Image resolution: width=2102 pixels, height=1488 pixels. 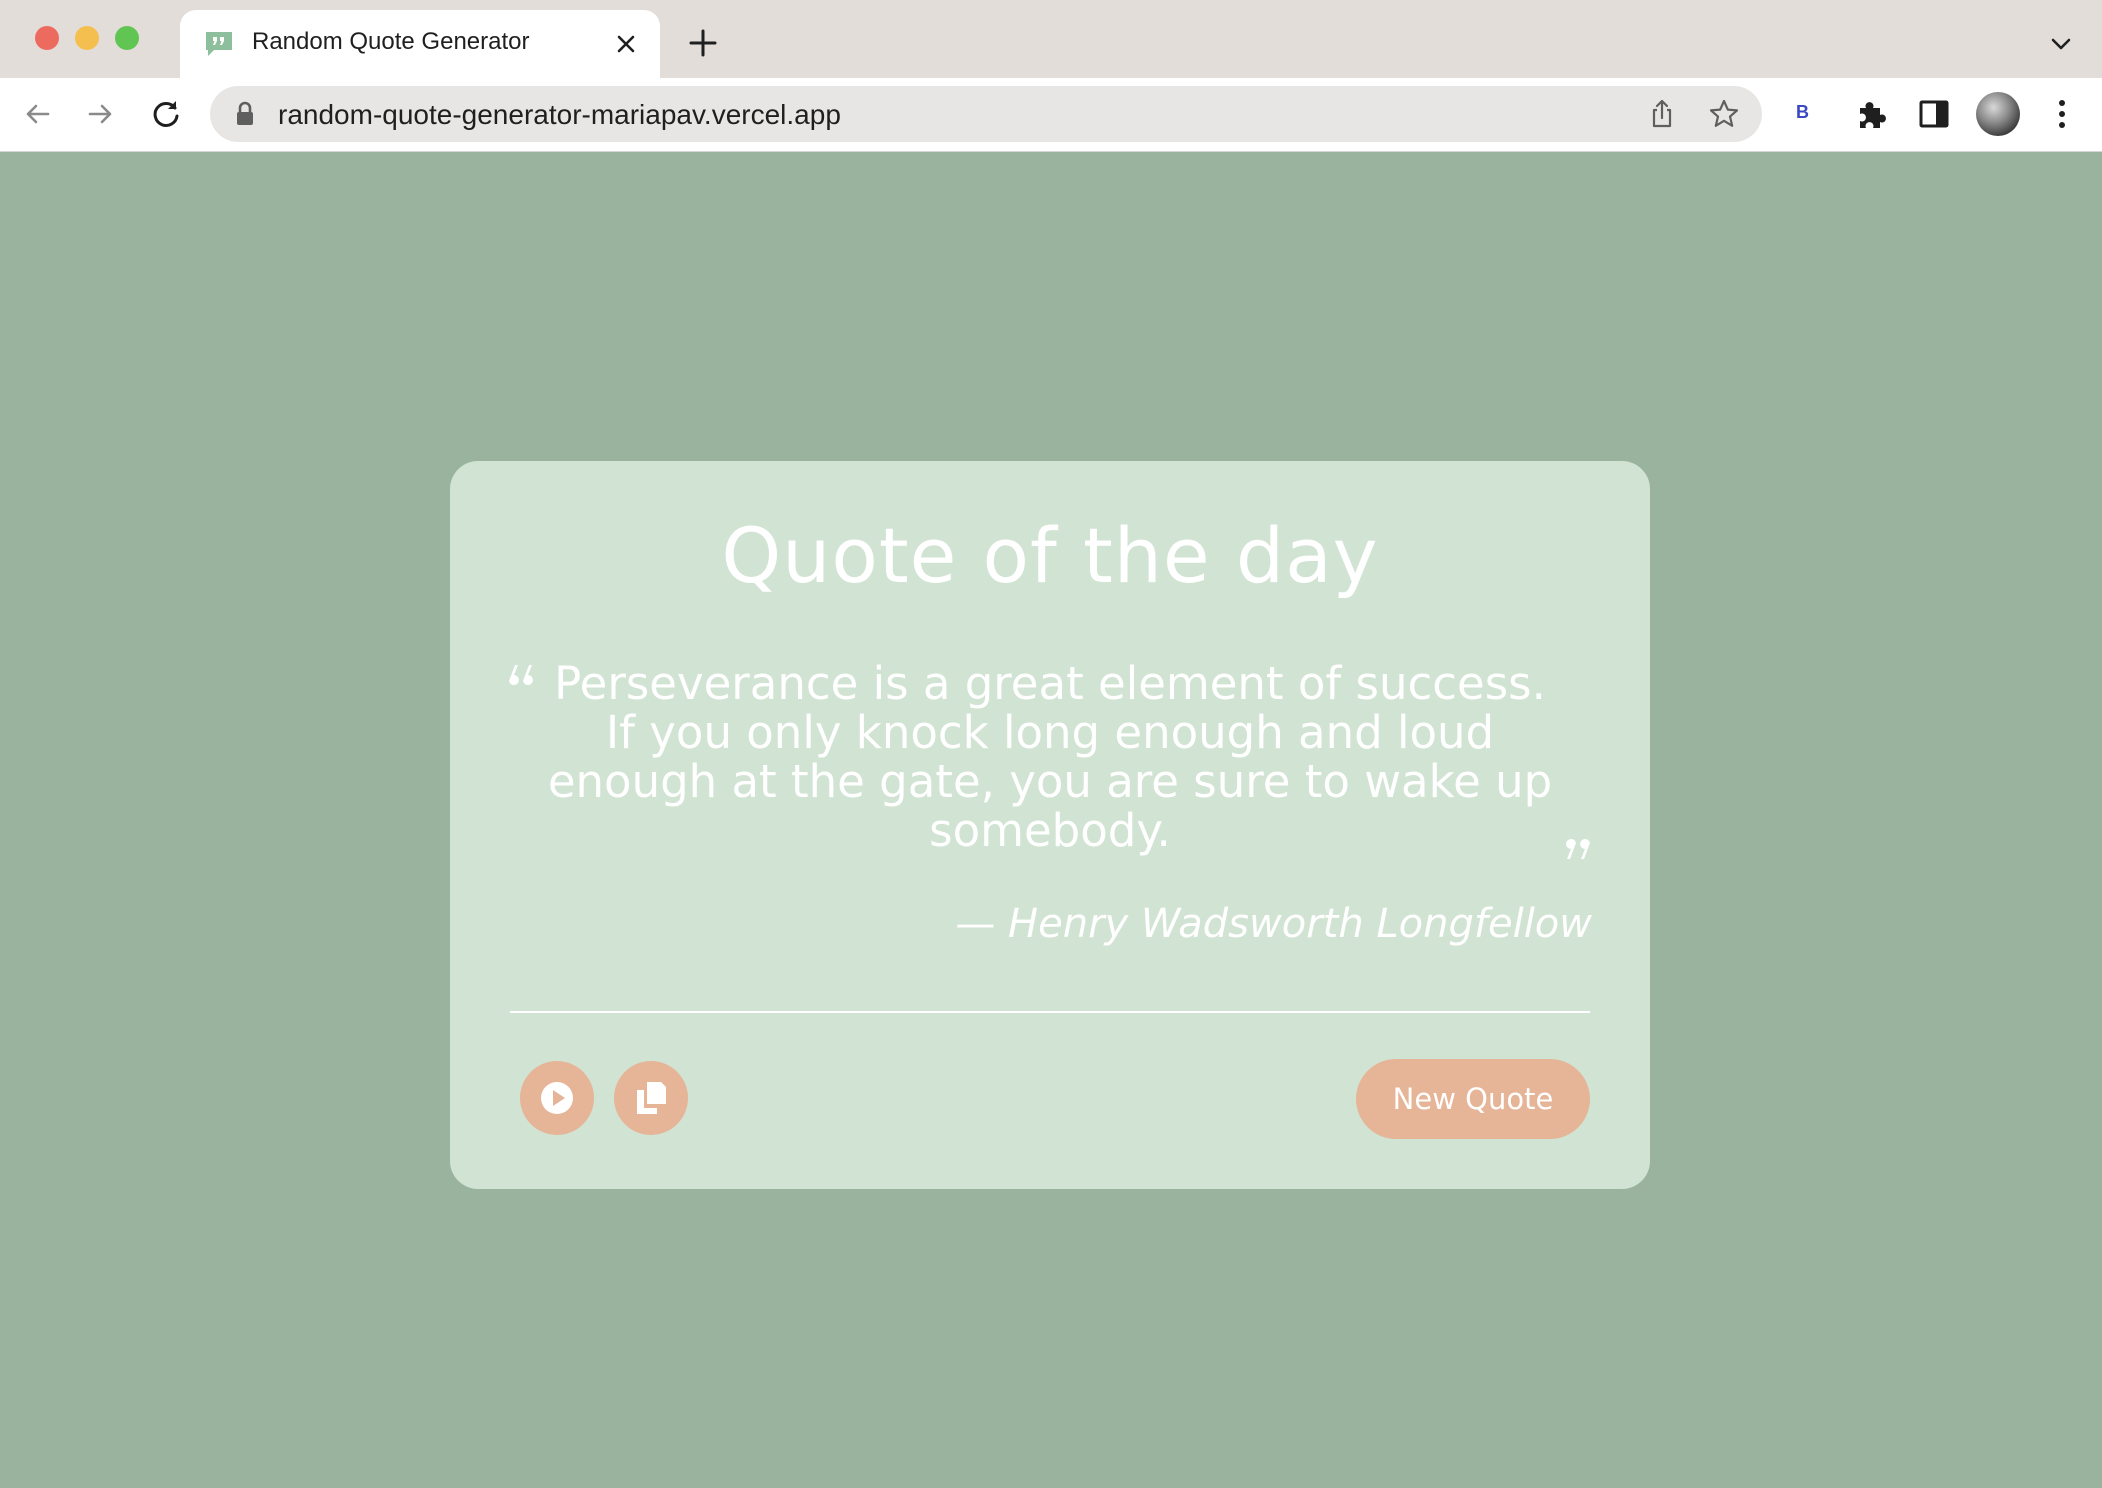 I want to click on quote-author: — Henry Wadsworth Longfellow, so click(x=1273, y=924).